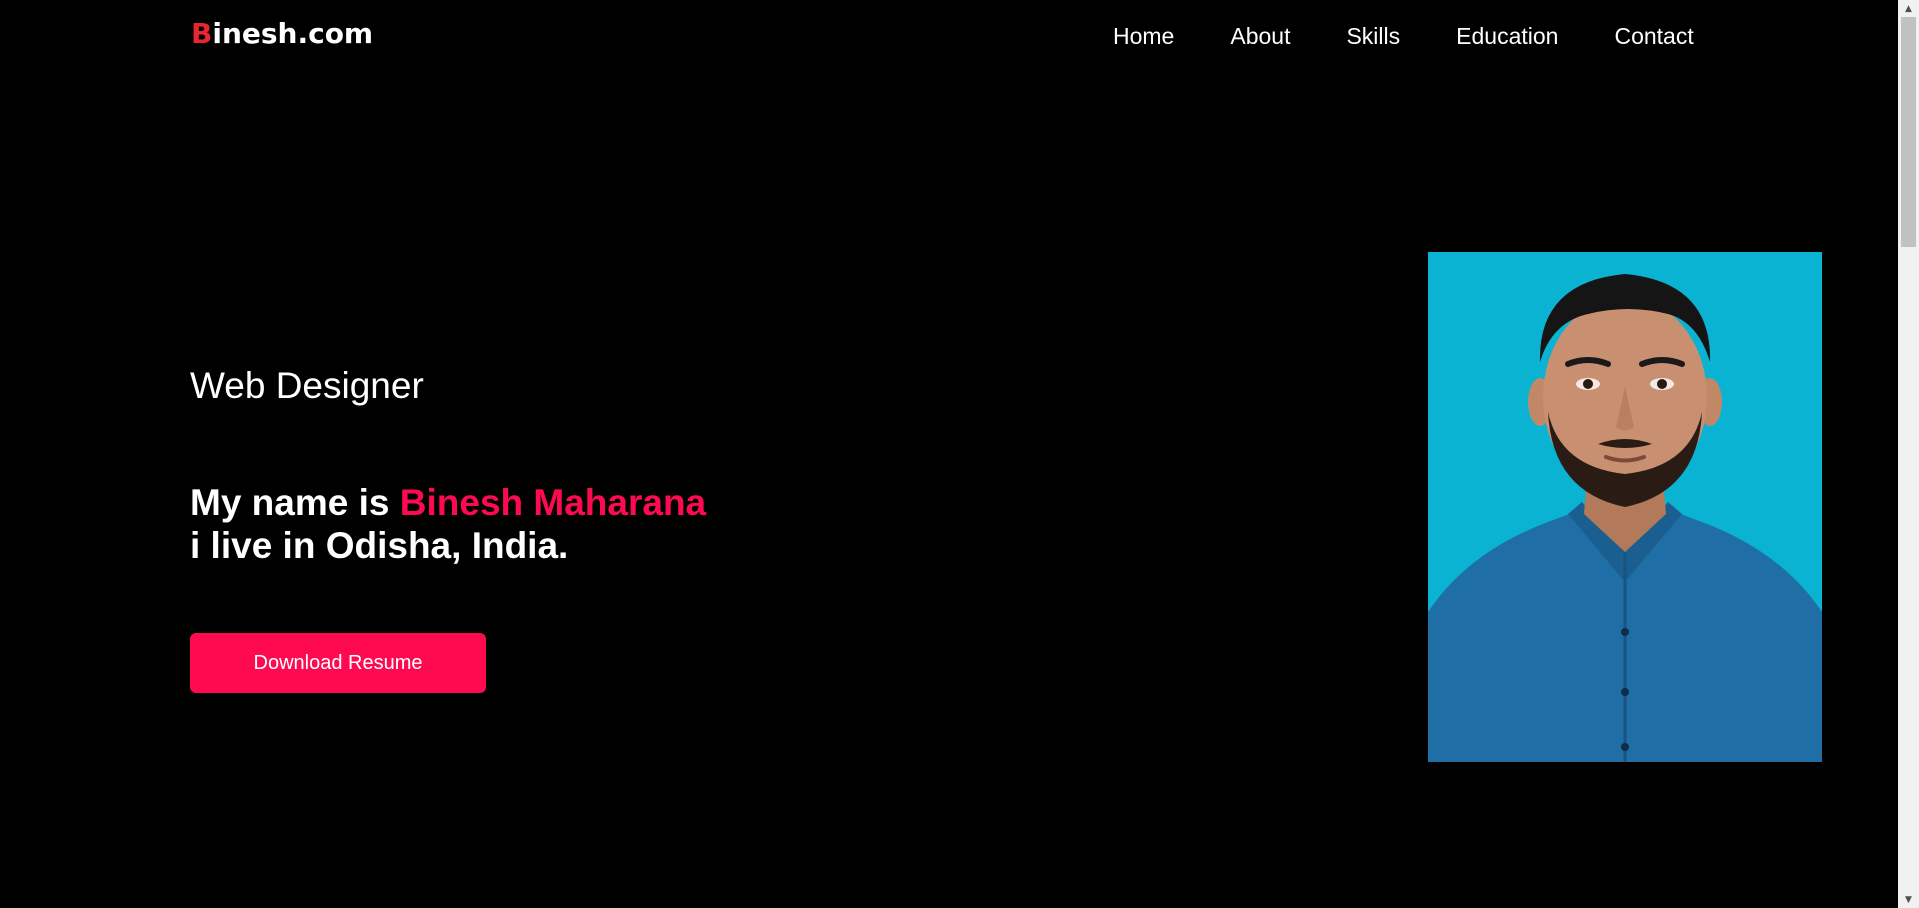  What do you see at coordinates (338, 663) in the screenshot?
I see `download-resume-button: Download Resume` at bounding box center [338, 663].